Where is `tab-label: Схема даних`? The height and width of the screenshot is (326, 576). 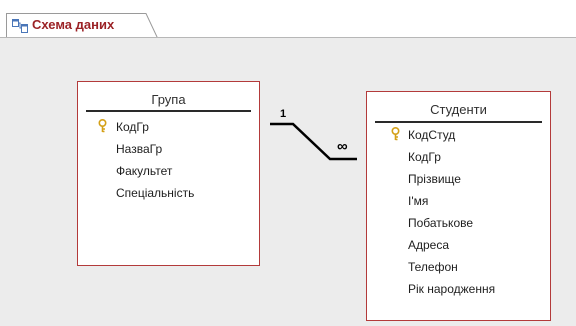 tab-label: Схема даних is located at coordinates (73, 24).